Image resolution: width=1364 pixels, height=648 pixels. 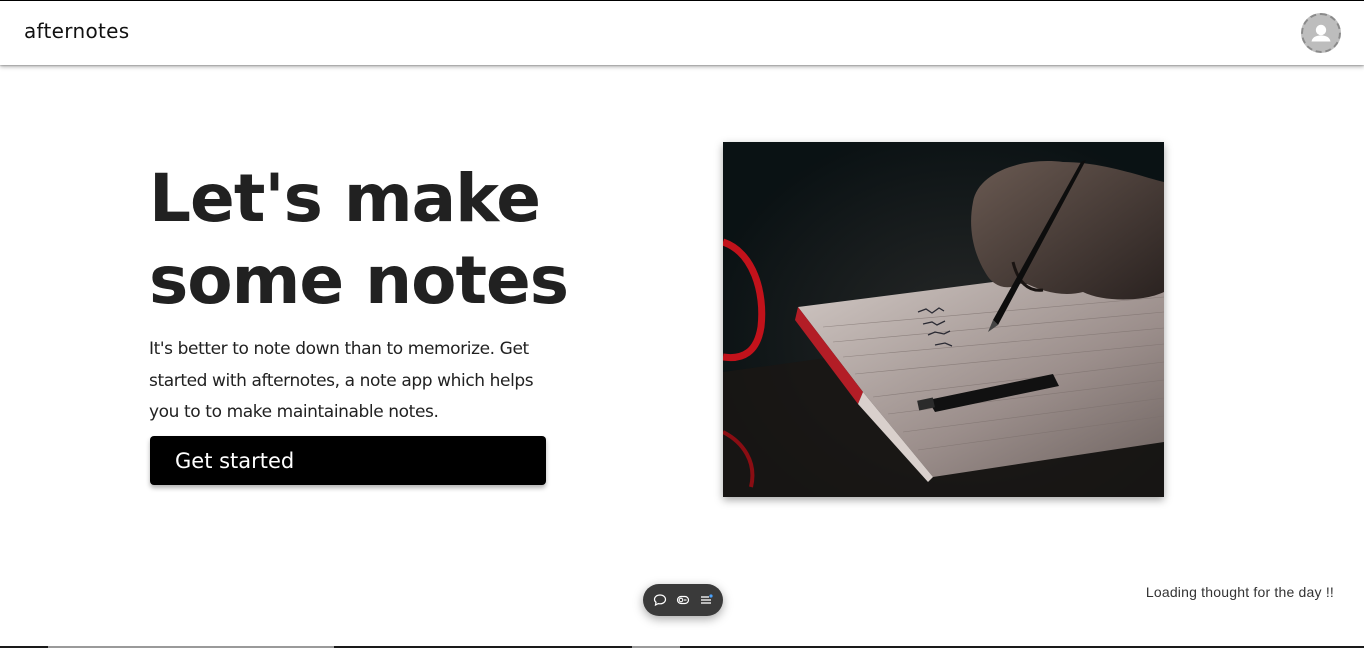 What do you see at coordinates (660, 600) in the screenshot?
I see `comment-icon` at bounding box center [660, 600].